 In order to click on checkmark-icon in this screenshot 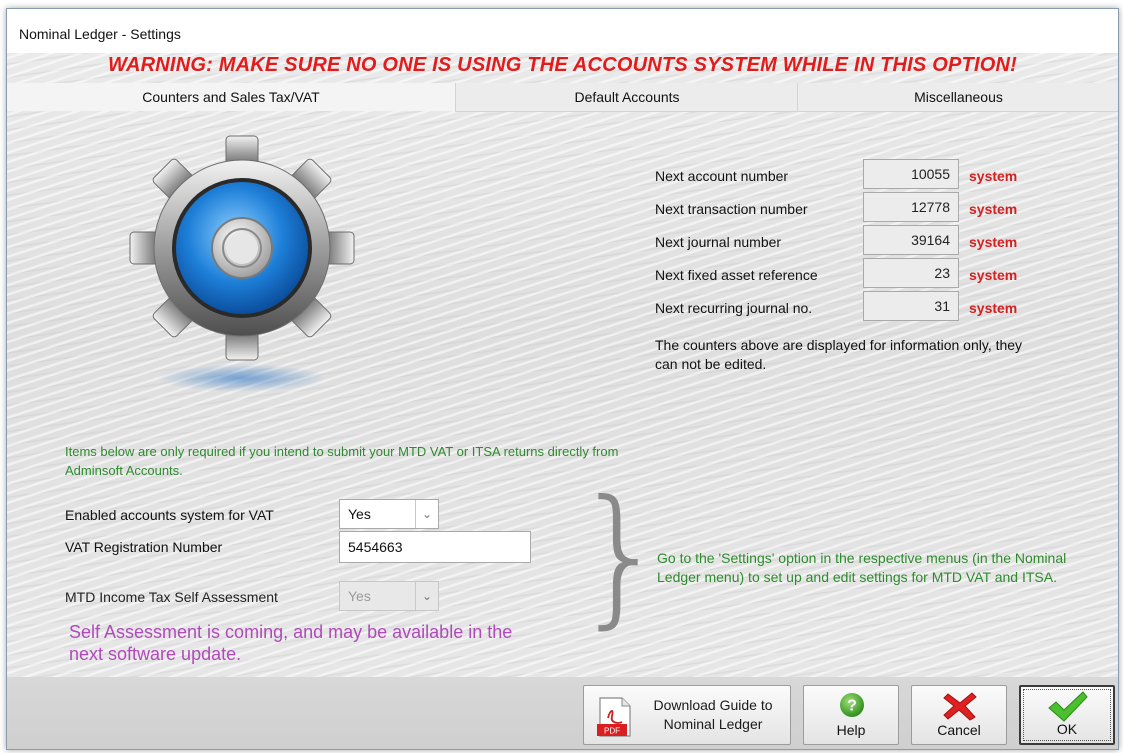, I will do `click(1068, 706)`.